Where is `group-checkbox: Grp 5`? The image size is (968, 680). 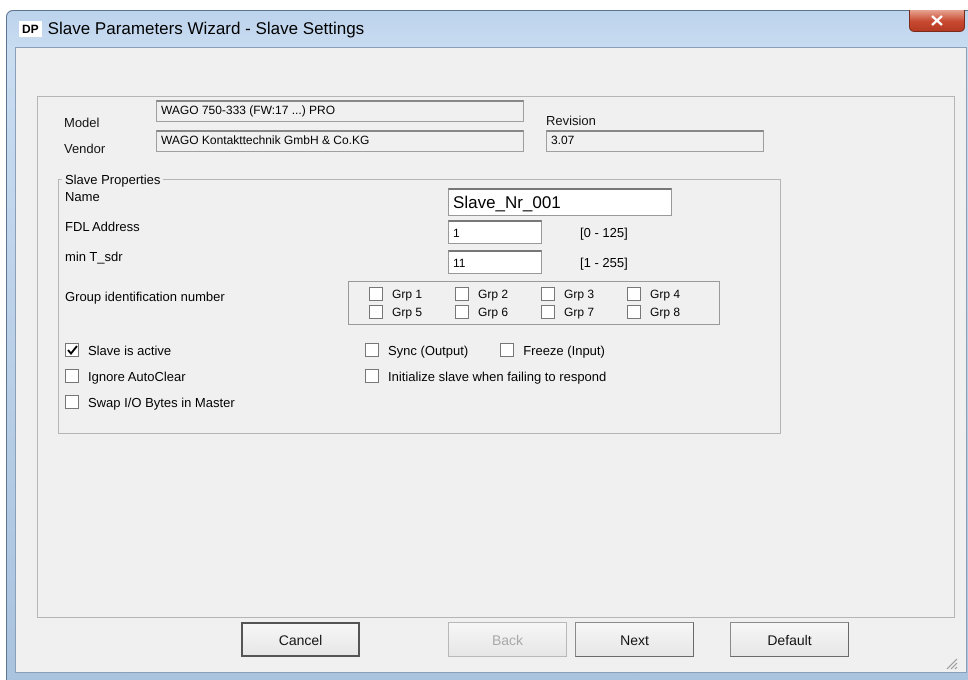 group-checkbox: Grp 5 is located at coordinates (412, 312).